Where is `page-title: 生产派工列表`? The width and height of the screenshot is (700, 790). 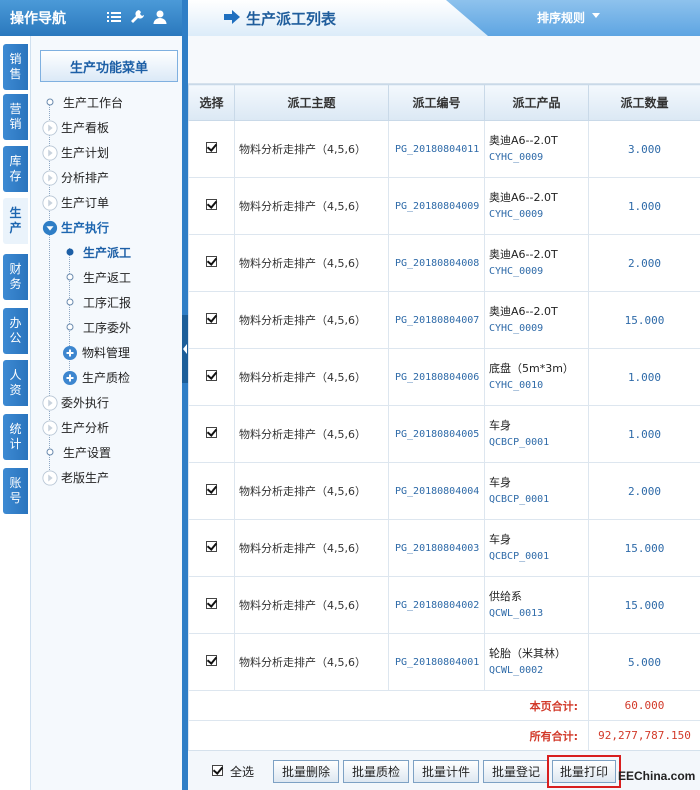 page-title: 生产派工列表 is located at coordinates (291, 19).